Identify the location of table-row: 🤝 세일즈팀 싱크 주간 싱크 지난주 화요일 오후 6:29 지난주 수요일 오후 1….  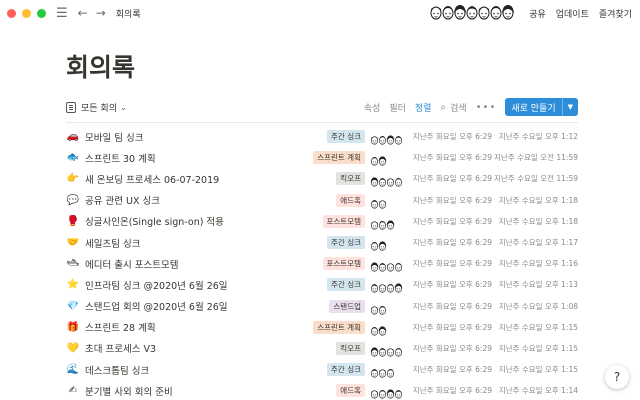
(322, 242).